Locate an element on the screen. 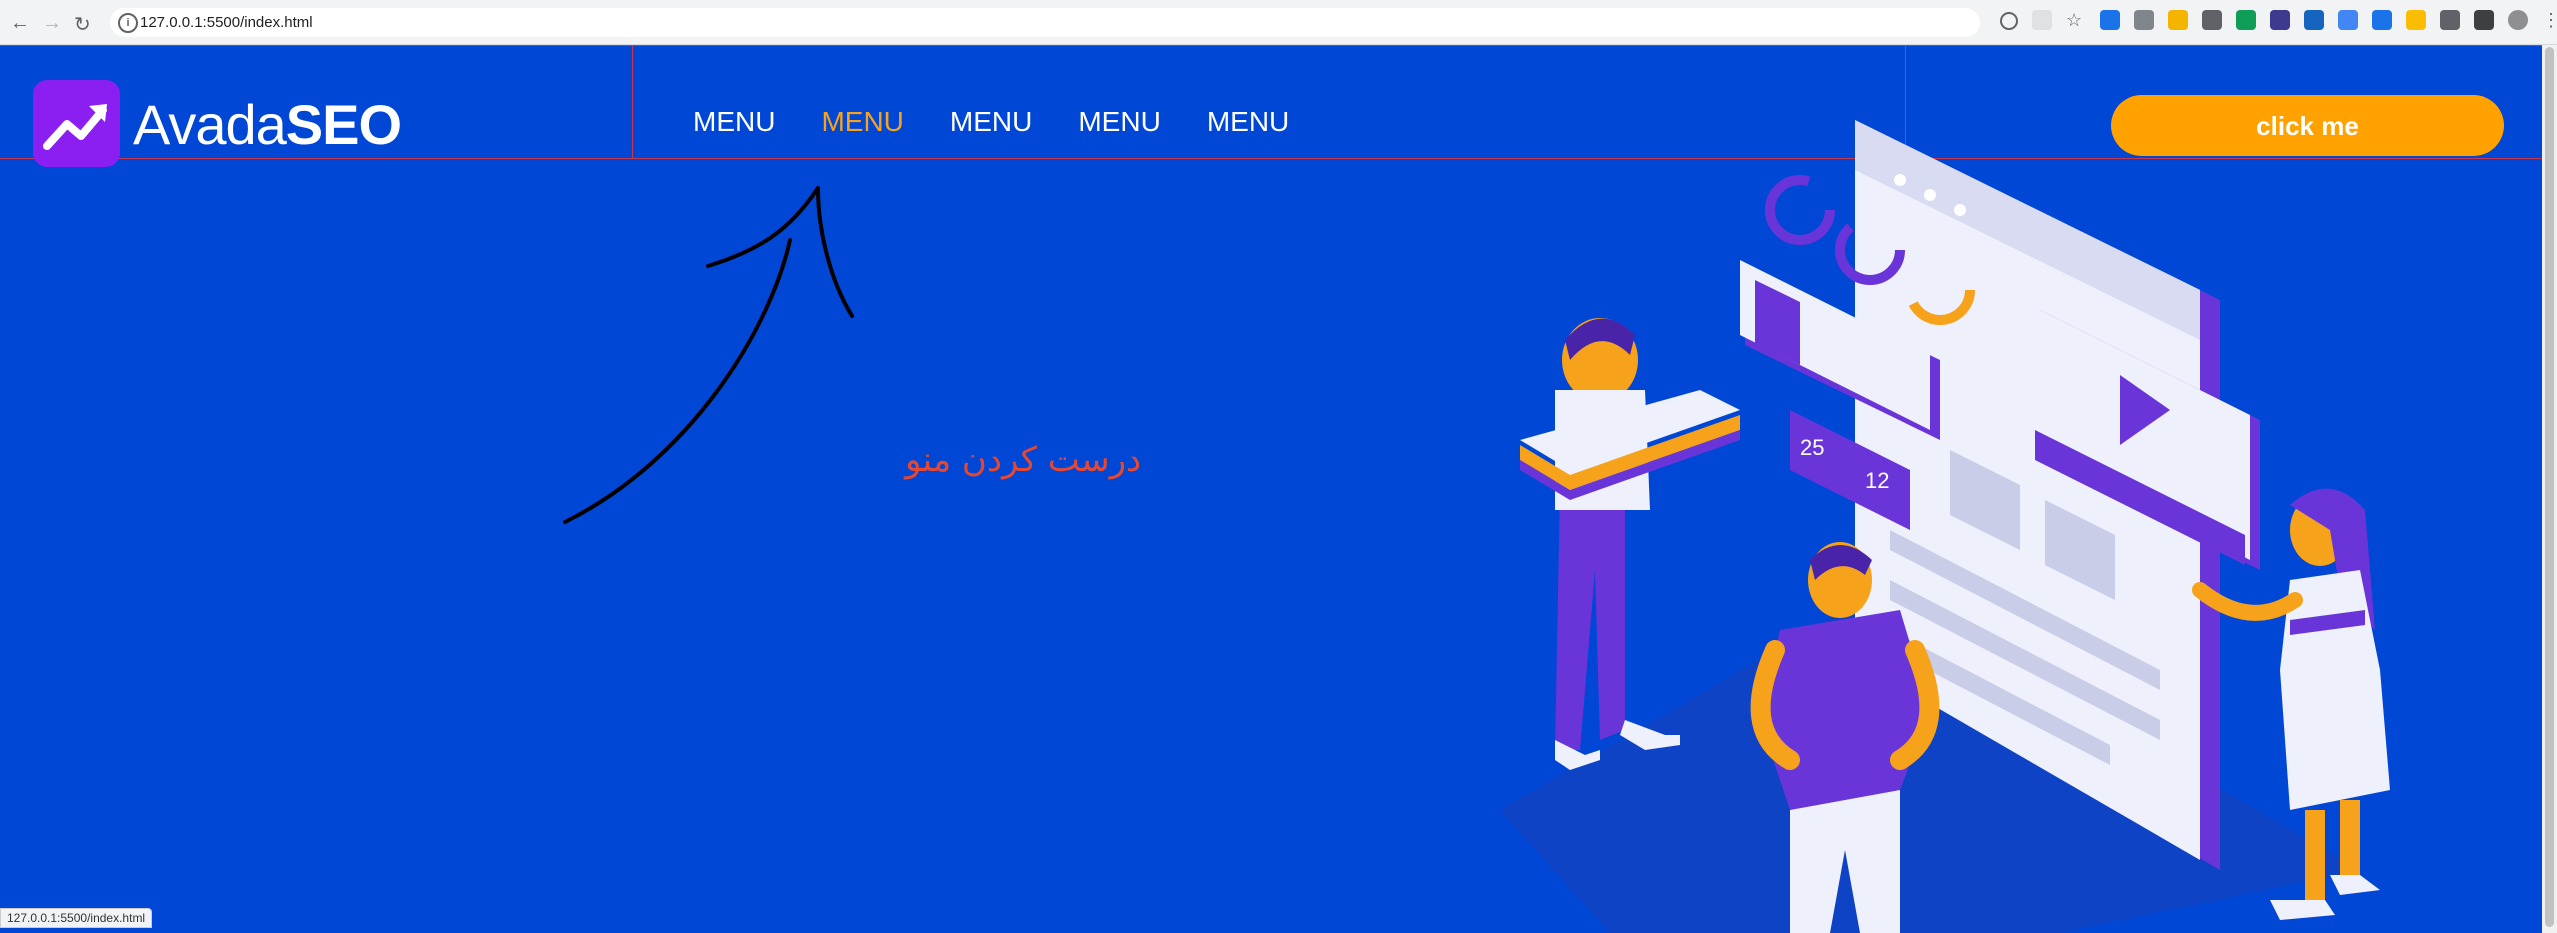  browser-toolbar: ← → ↻ i 127.0.0.1:5500/index.html ☆ ⋮ is located at coordinates (1278, 22).